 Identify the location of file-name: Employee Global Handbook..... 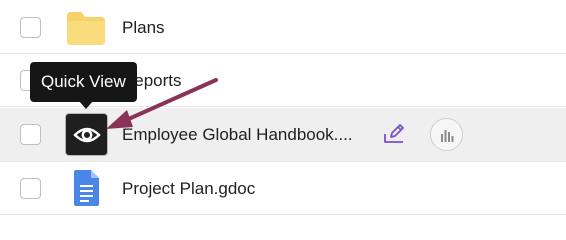
(237, 135).